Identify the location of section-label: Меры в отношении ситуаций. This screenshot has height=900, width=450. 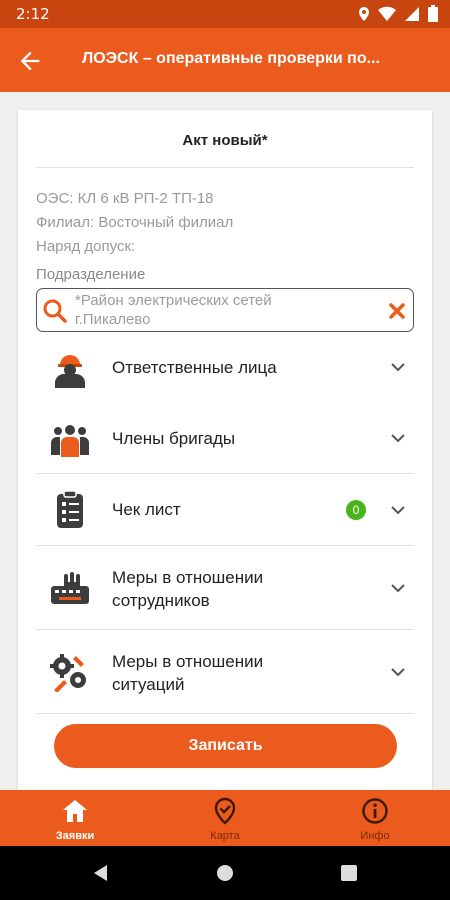
(187, 673).